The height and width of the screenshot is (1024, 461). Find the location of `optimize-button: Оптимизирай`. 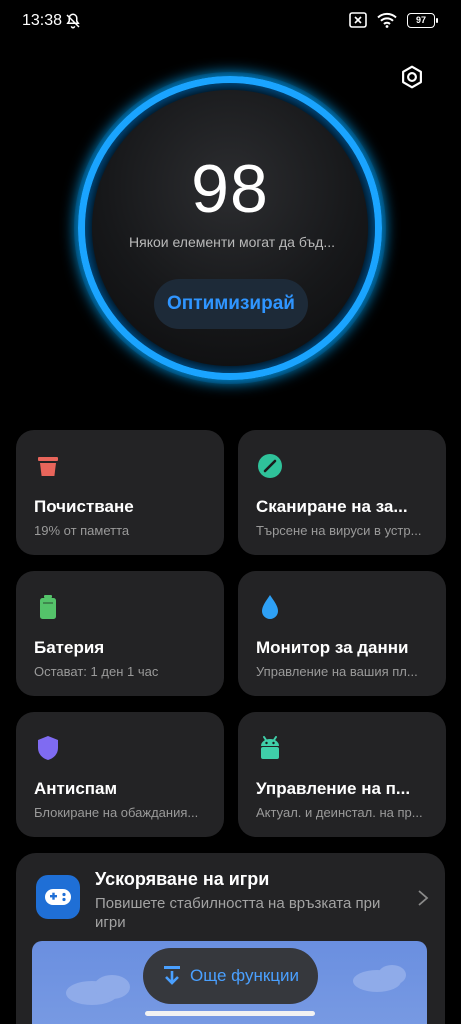

optimize-button: Оптимизирай is located at coordinates (231, 304).